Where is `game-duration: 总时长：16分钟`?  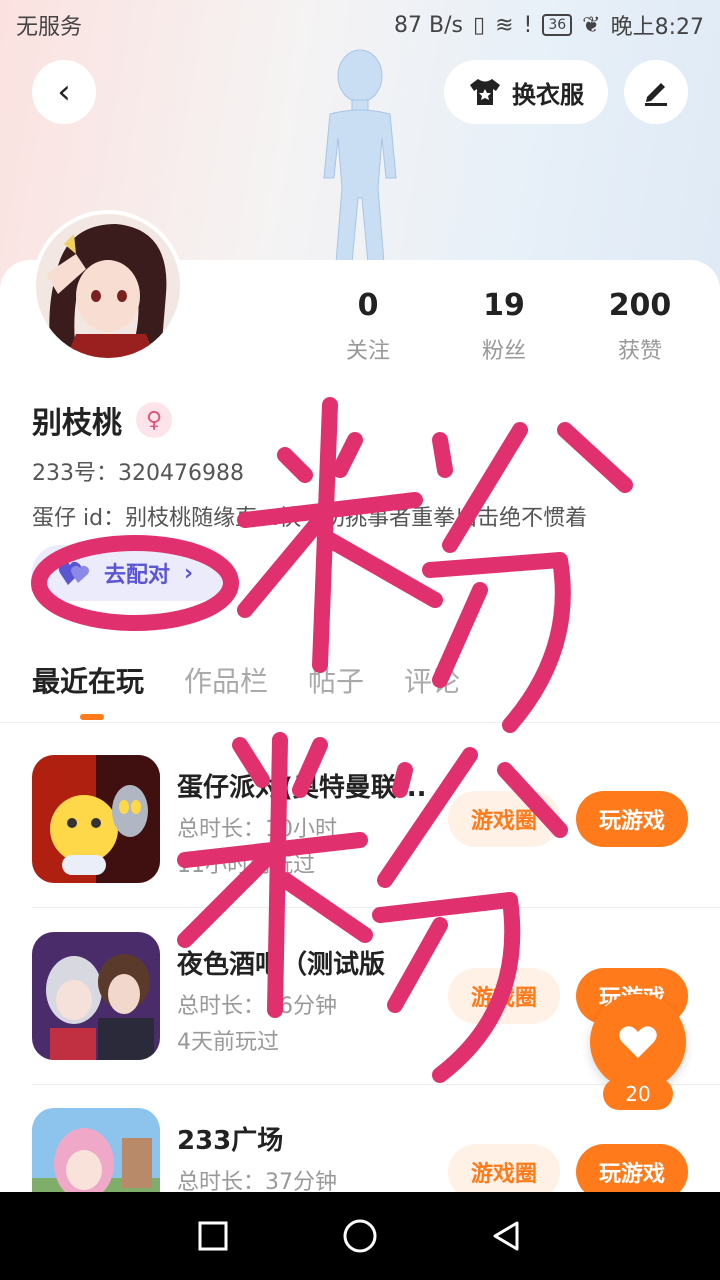 game-duration: 总时长：16分钟 is located at coordinates (257, 1006).